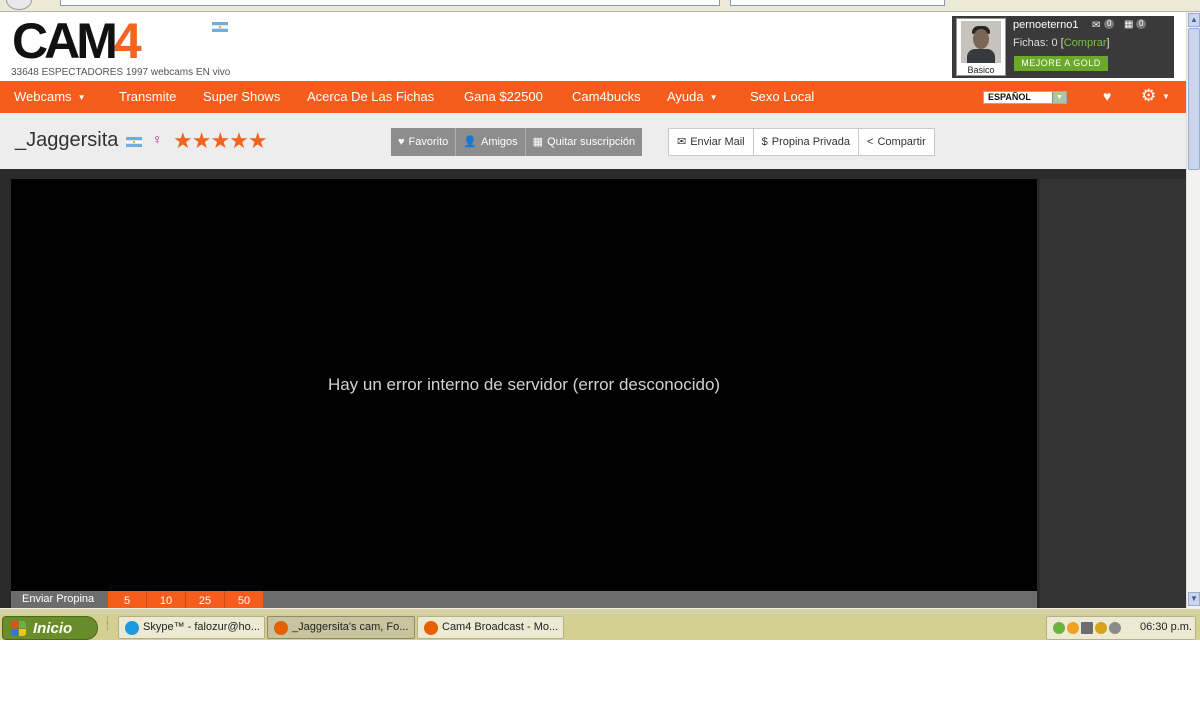 The image size is (1200, 720). Describe the element at coordinates (157, 139) in the screenshot. I see `female-icon: ♀` at that location.